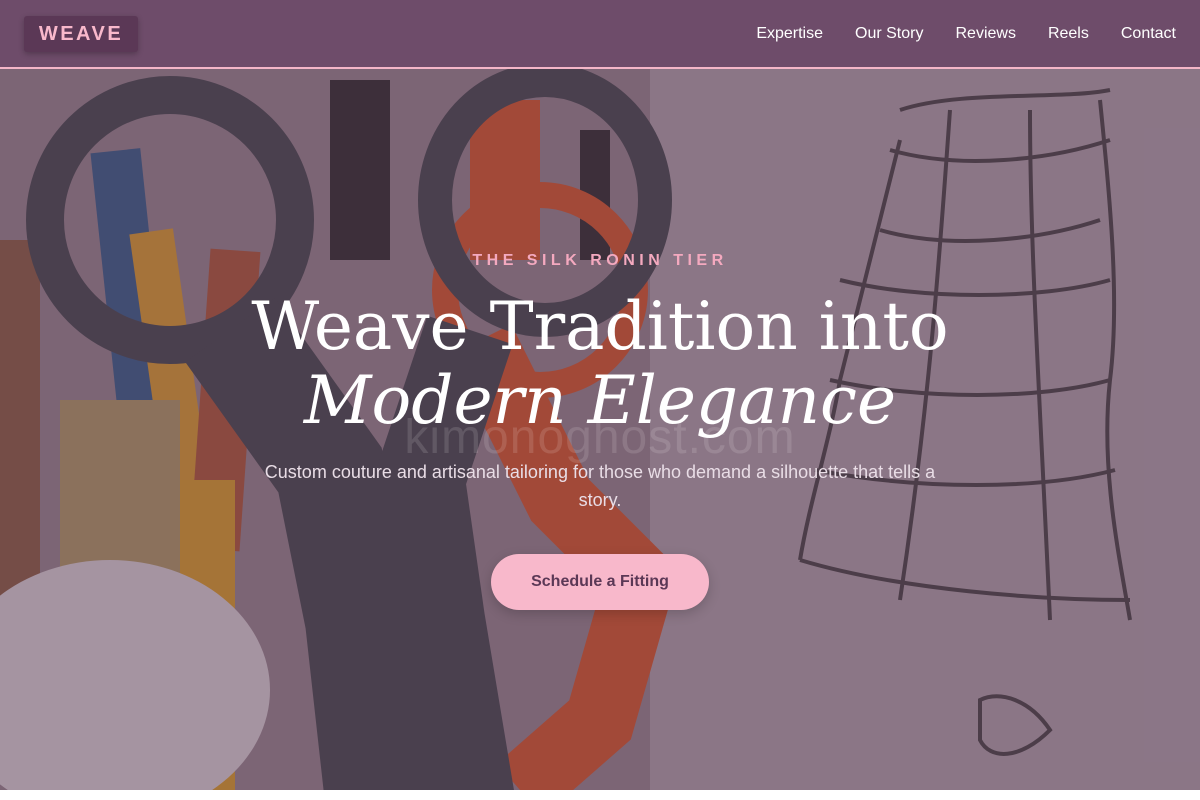 Image resolution: width=1200 pixels, height=800 pixels. Describe the element at coordinates (1068, 34) in the screenshot. I see `nav-link-reels: Reels` at that location.